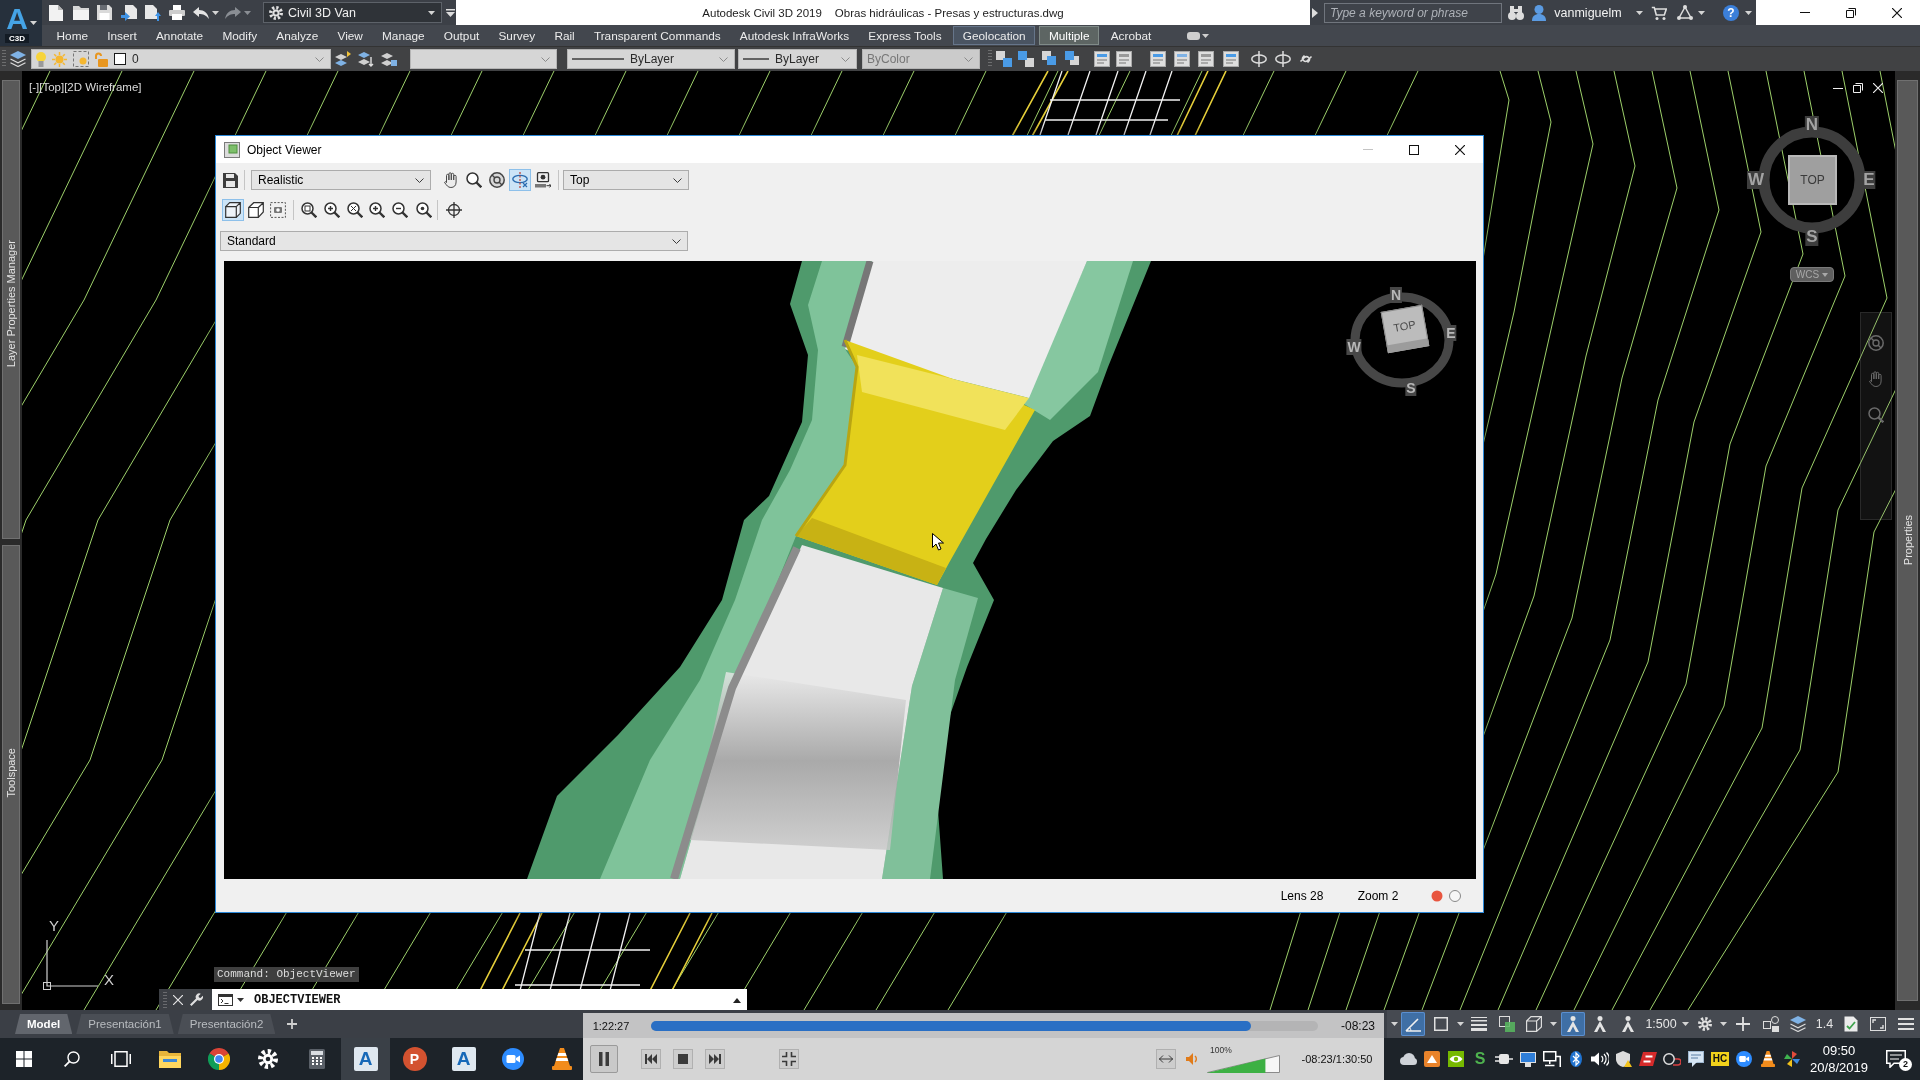 The height and width of the screenshot is (1080, 1920). Describe the element at coordinates (1479, 1024) in the screenshot. I see `lines-icon` at that location.